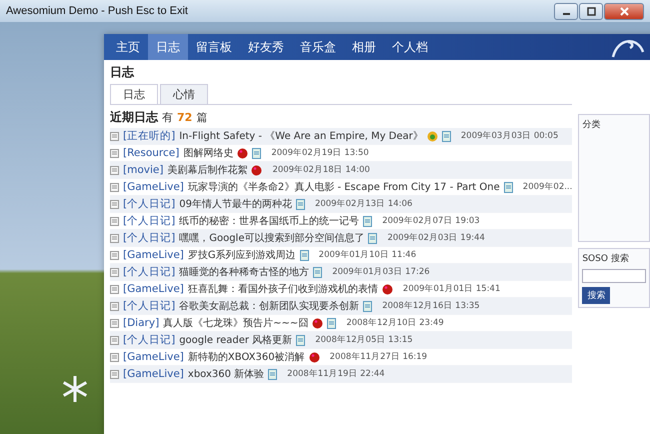 The height and width of the screenshot is (434, 650). I want to click on post-title-link: 猫睡觉的各种稀奇古怪的地方, so click(244, 272).